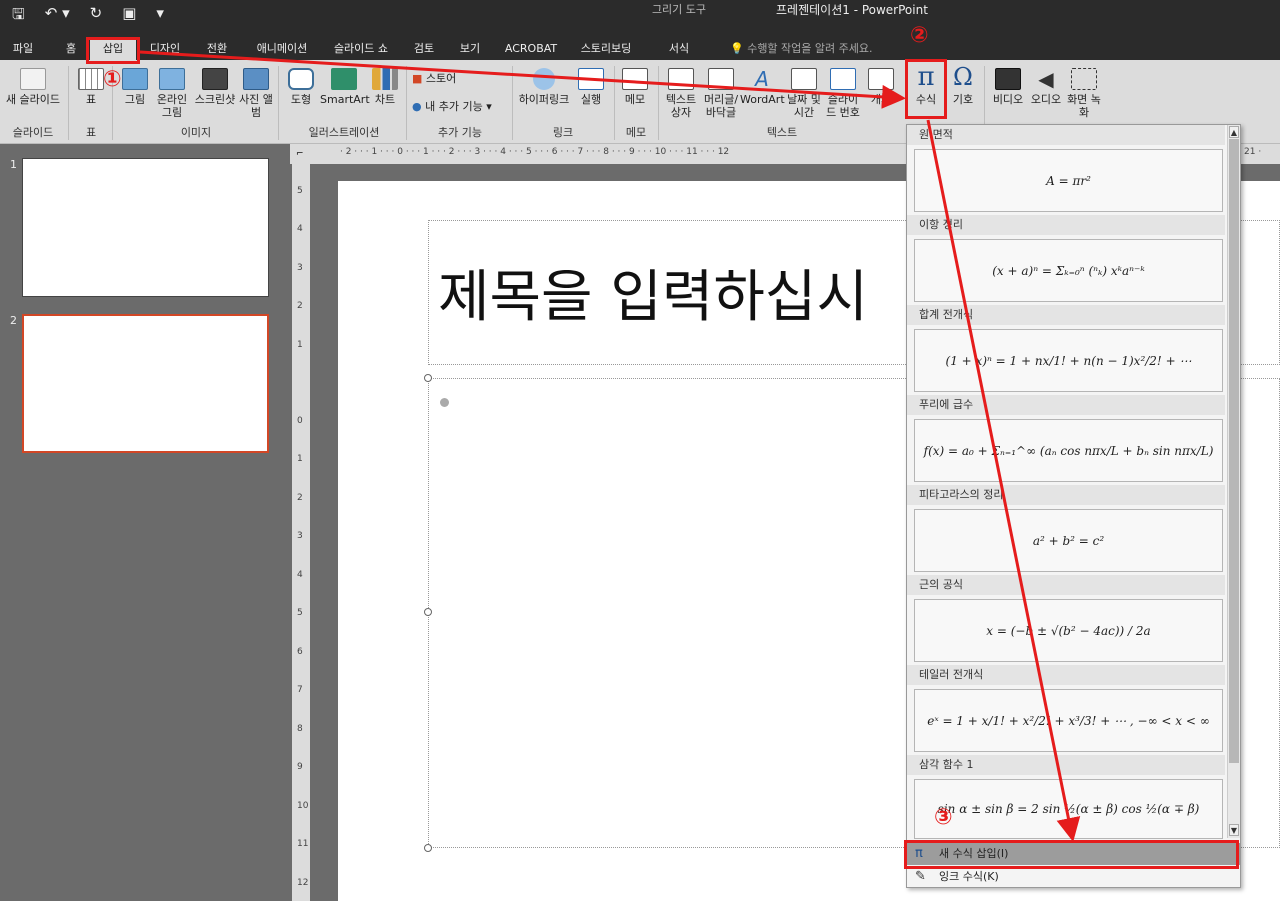  Describe the element at coordinates (920, 876) in the screenshot. I see `pen-icon: ✎` at that location.